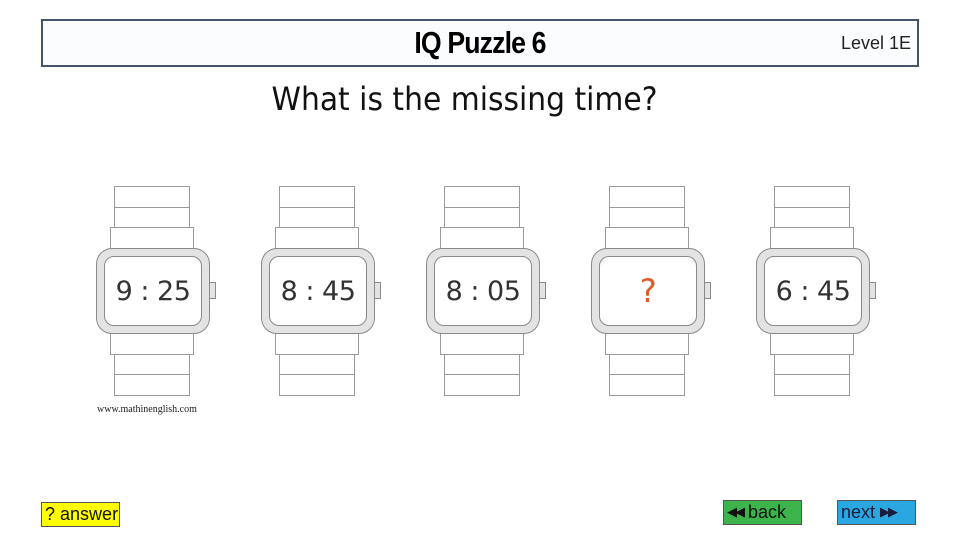 Image resolution: width=960 pixels, height=540 pixels. I want to click on page-title: IQ Puzzle 6, so click(480, 42).